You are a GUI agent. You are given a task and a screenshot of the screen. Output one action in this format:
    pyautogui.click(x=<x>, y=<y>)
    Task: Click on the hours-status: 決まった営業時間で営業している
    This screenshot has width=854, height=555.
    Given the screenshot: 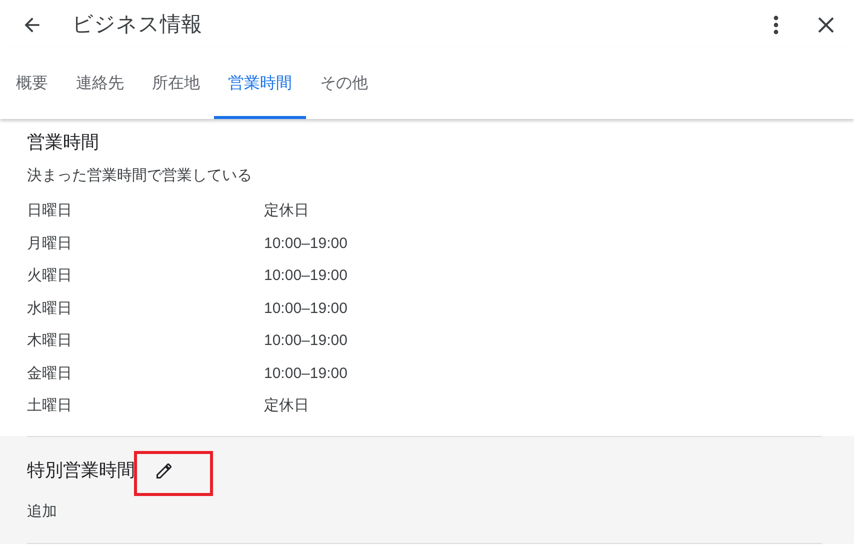 What is the action you would take?
    pyautogui.click(x=140, y=176)
    